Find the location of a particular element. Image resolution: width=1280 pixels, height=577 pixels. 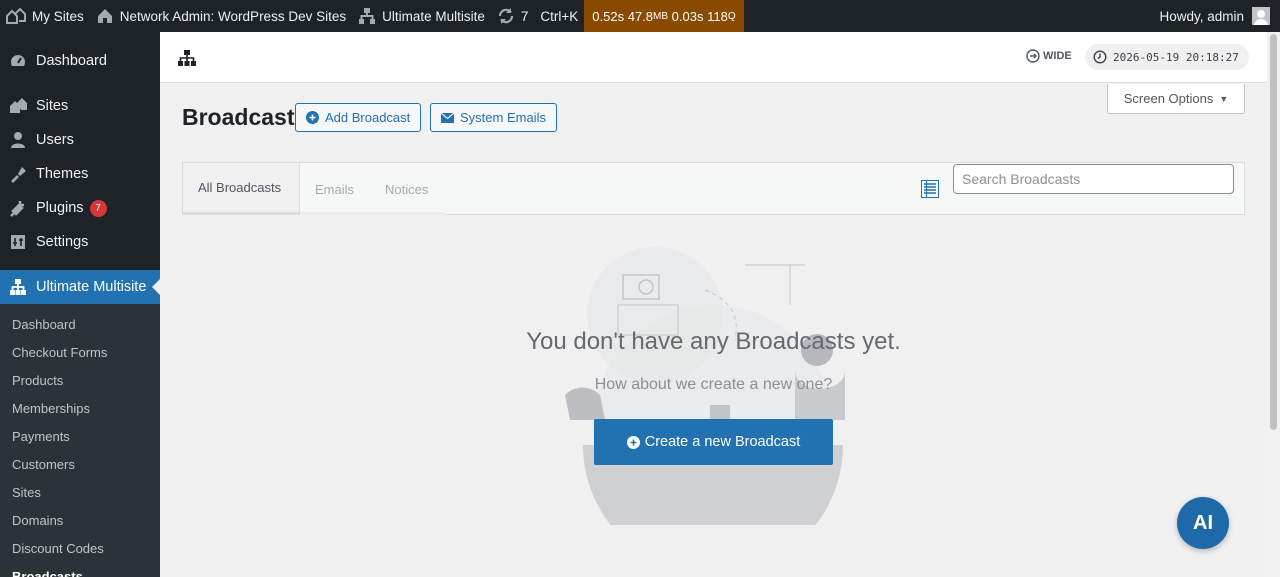

plugins-icon is located at coordinates (18, 208).